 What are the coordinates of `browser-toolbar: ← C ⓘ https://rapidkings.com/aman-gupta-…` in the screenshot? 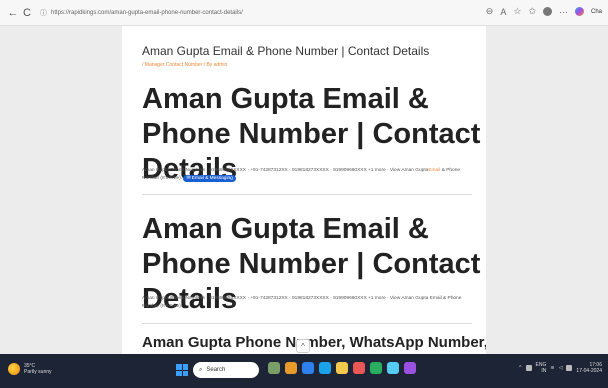 It's located at (304, 13).